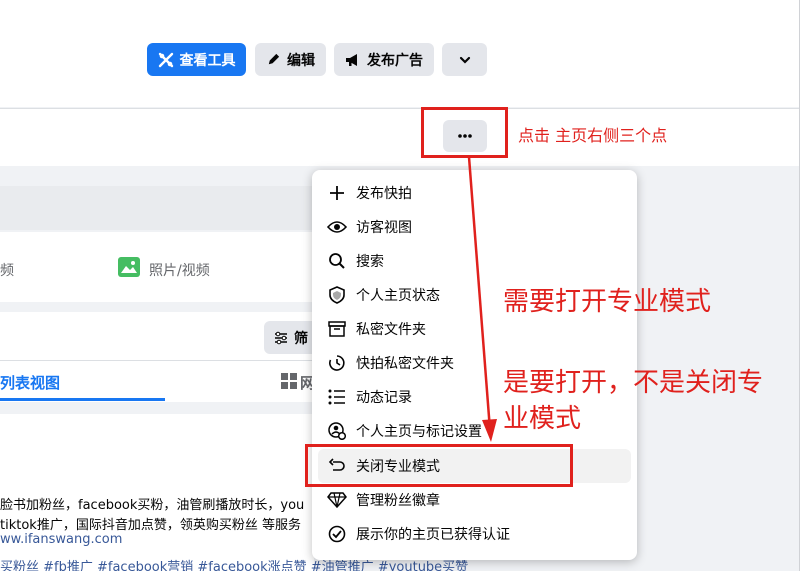  Describe the element at coordinates (607, 302) in the screenshot. I see `annotation-need-note: 需要打开专业模式` at that location.